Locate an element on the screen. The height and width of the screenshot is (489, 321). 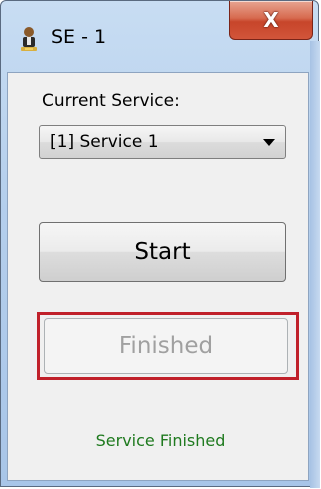
start-button: Start is located at coordinates (162, 252).